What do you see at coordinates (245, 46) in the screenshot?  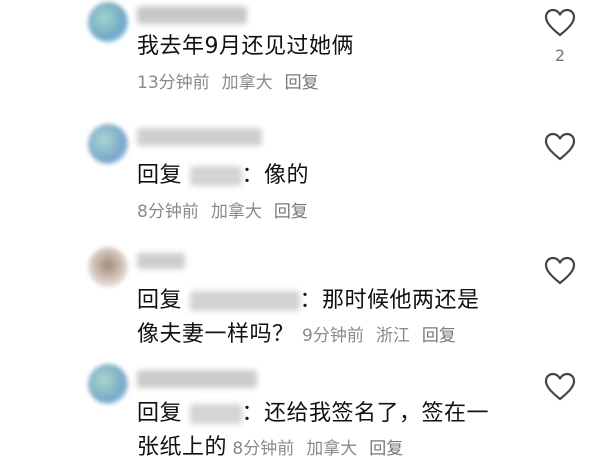 I see `comment-text: 我去年9月还见过她俩` at bounding box center [245, 46].